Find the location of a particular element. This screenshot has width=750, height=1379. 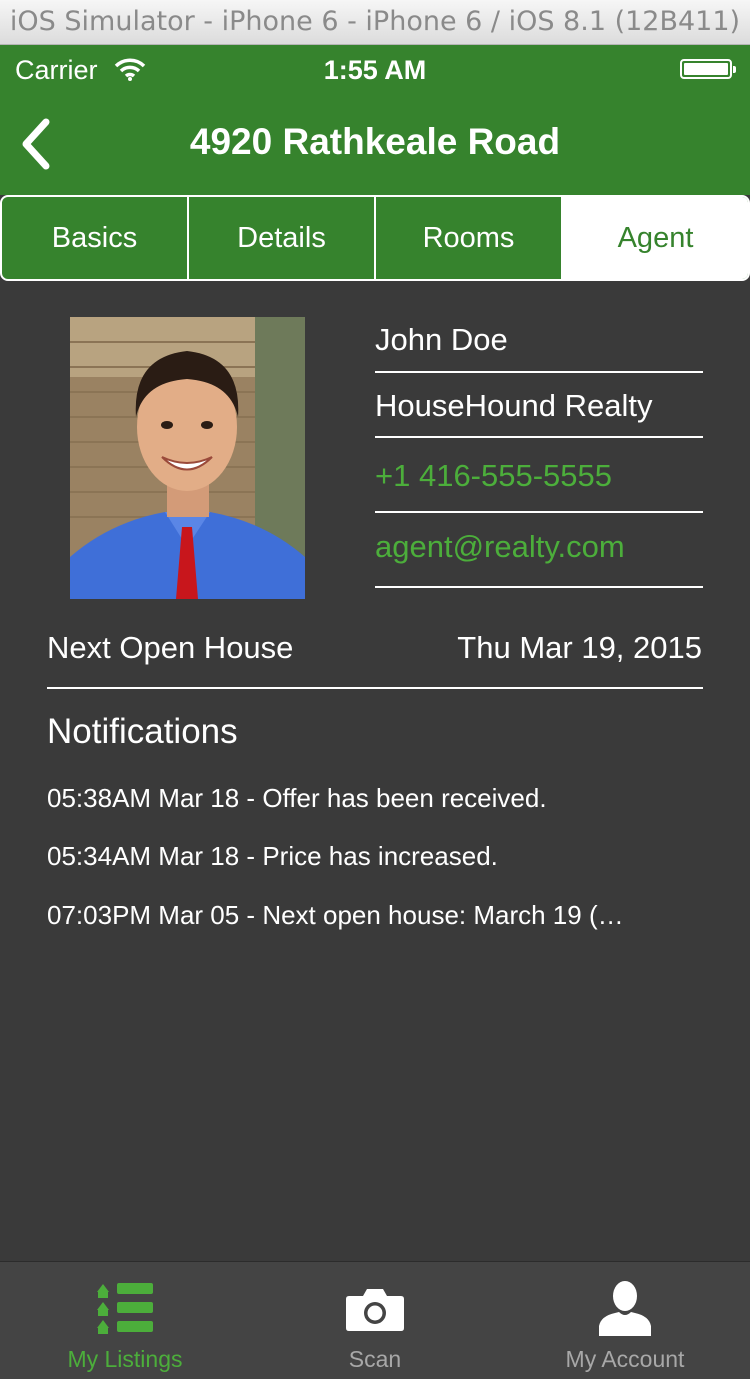

tab-scan: Scan is located at coordinates (375, 1320).